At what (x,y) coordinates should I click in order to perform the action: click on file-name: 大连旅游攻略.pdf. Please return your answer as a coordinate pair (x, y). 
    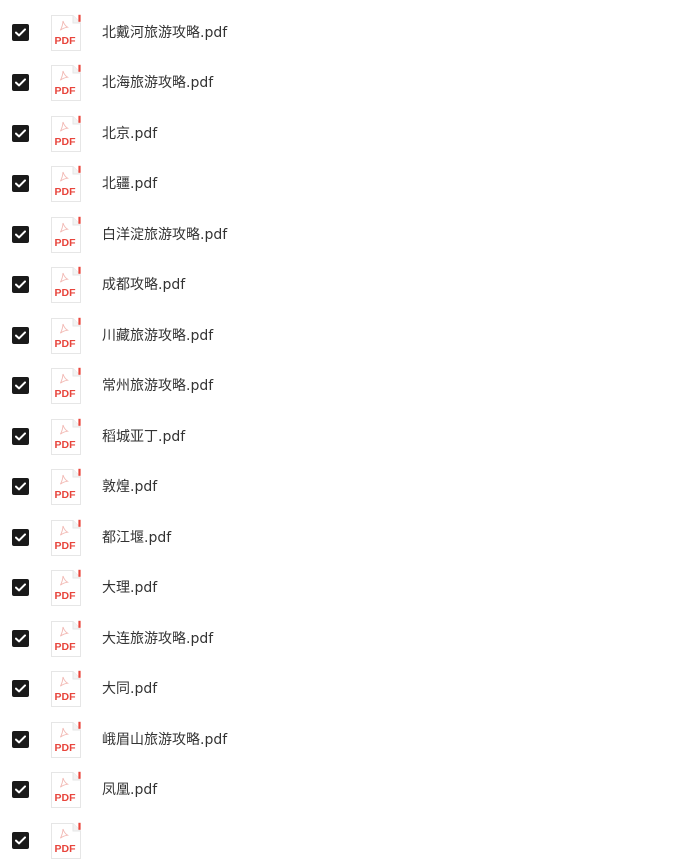
    Looking at the image, I should click on (157, 639).